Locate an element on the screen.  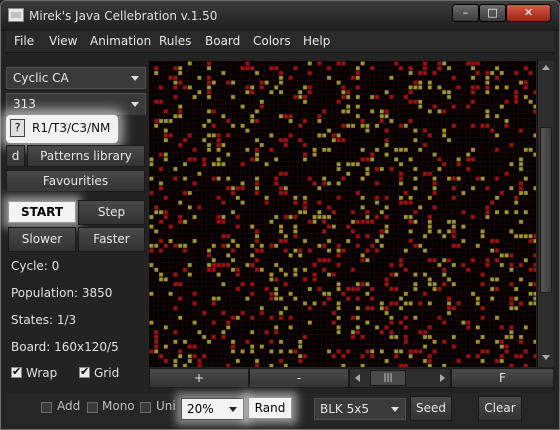
zoom-in-button: + is located at coordinates (199, 378).